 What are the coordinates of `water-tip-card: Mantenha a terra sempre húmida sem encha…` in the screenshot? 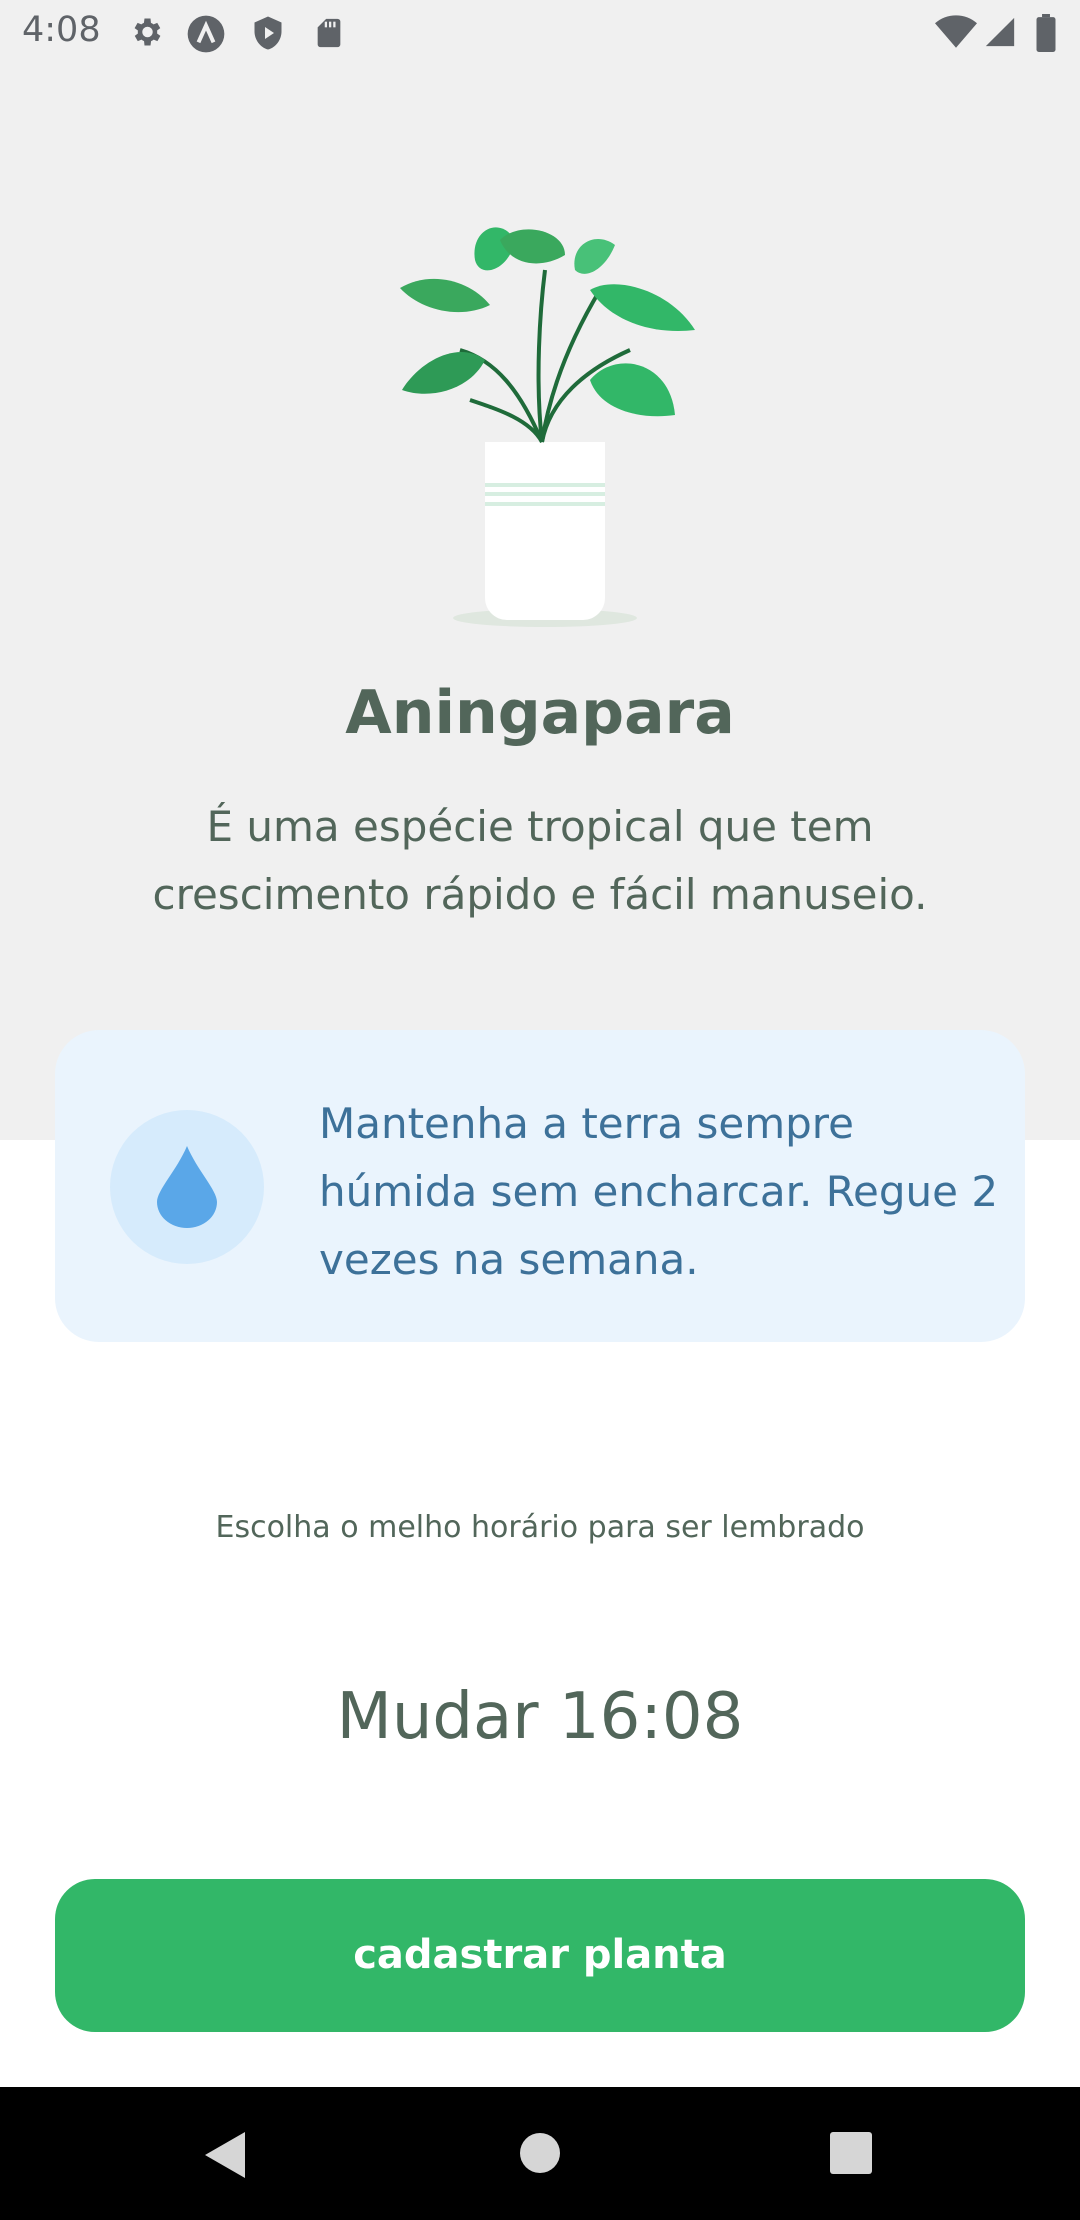 It's located at (540, 1186).